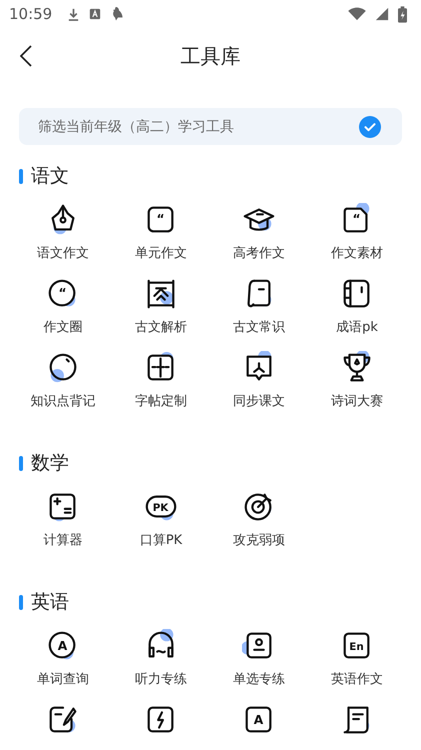 The image size is (421, 750). I want to click on filter-label: 筛选当前年级（高二）学习工具, so click(136, 127).